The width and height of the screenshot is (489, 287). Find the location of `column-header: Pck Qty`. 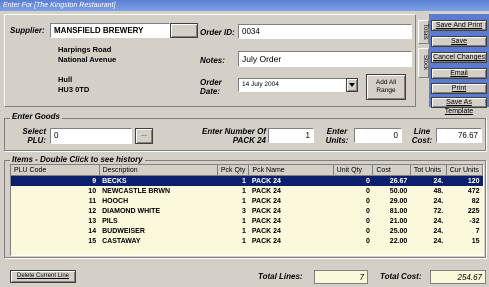

column-header: Pck Qty is located at coordinates (233, 170).